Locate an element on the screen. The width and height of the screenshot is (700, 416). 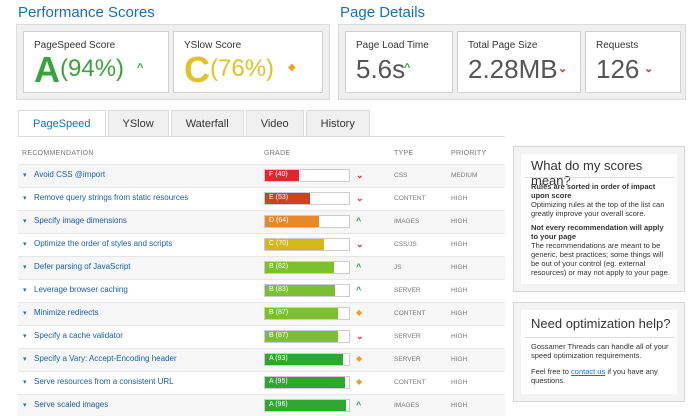
type-label: JS is located at coordinates (398, 267).